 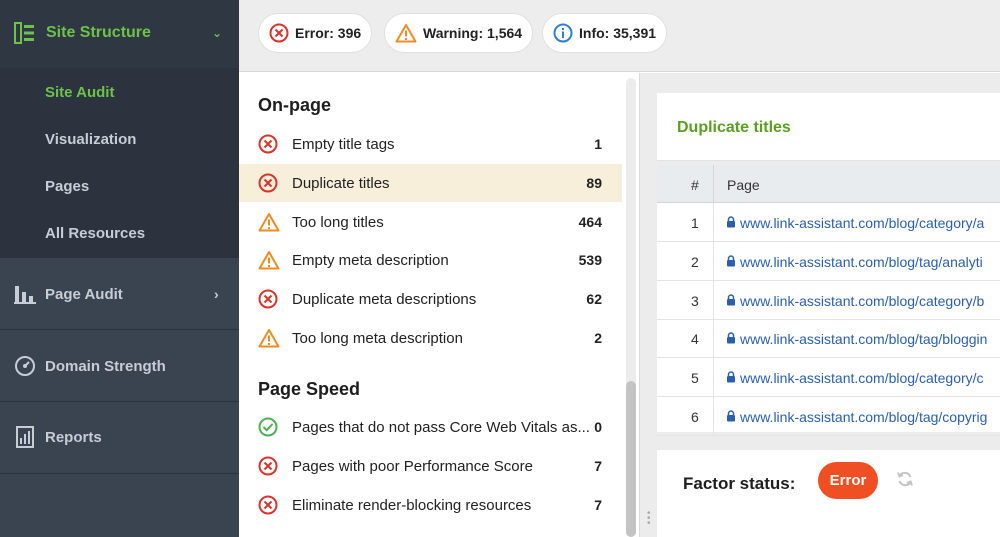 What do you see at coordinates (119, 438) in the screenshot?
I see `sidebar-item-reports: Reports` at bounding box center [119, 438].